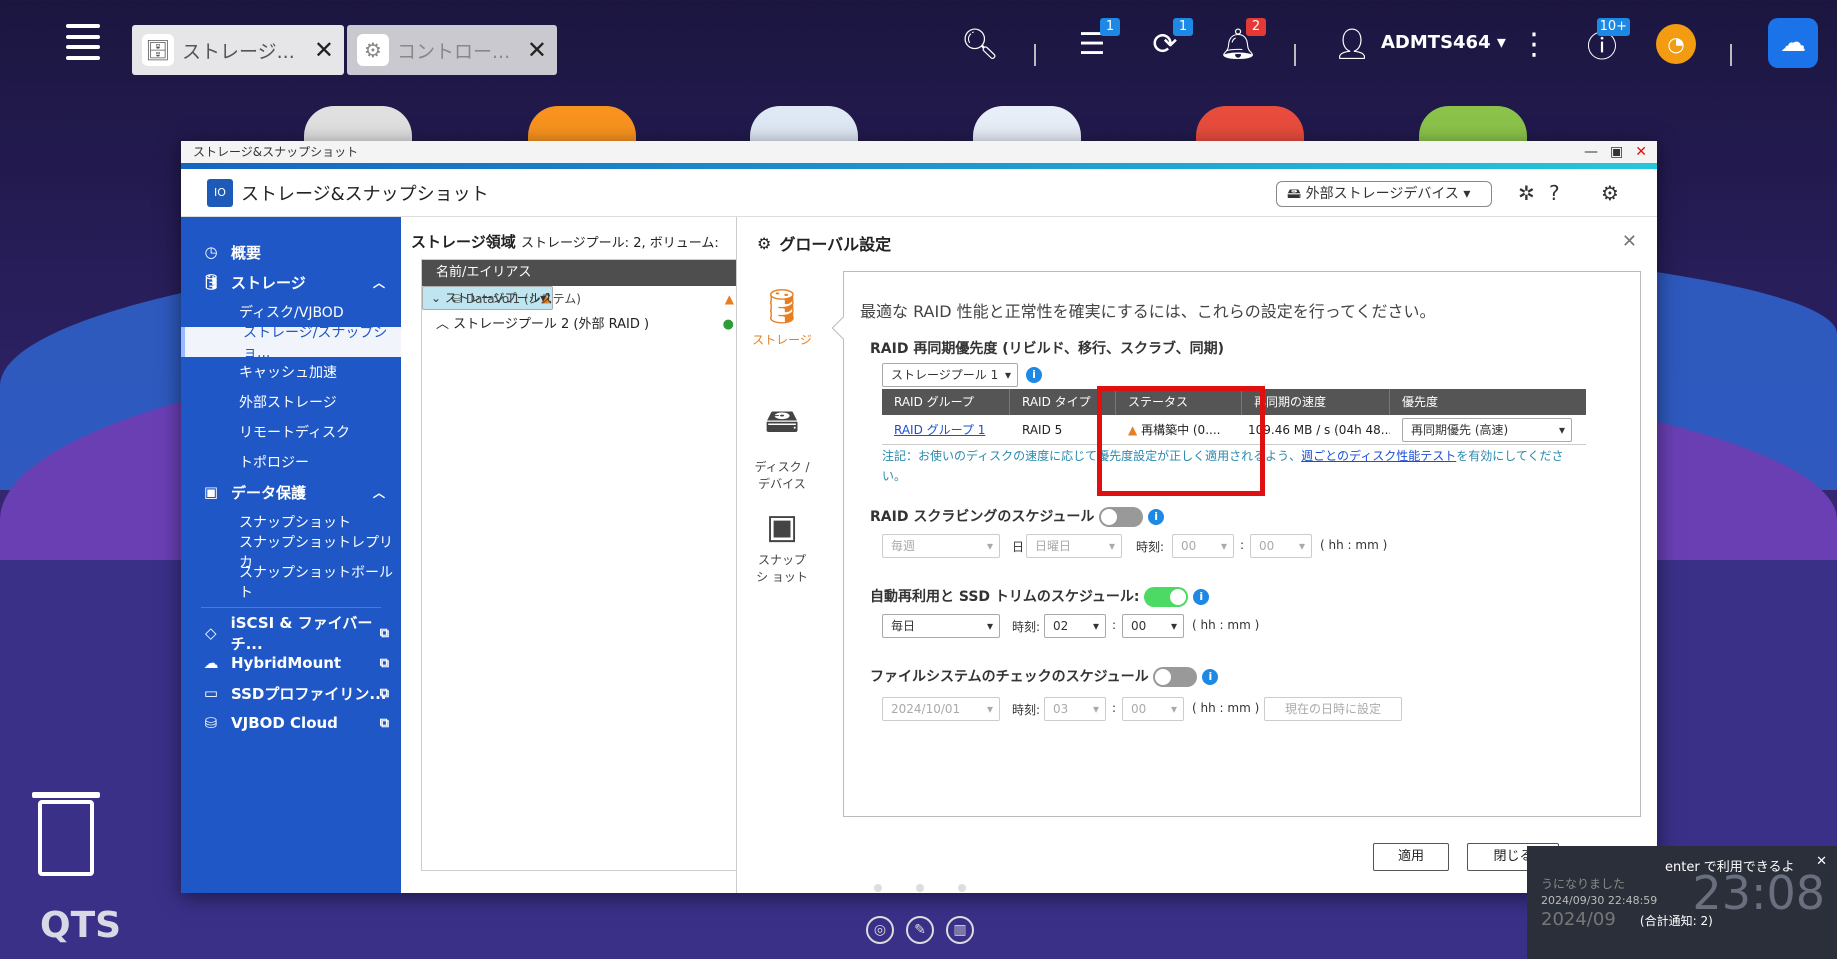 This screenshot has height=959, width=1837. What do you see at coordinates (941, 709) in the screenshot?
I see `fscheck-date-input: 2024/10/01` at bounding box center [941, 709].